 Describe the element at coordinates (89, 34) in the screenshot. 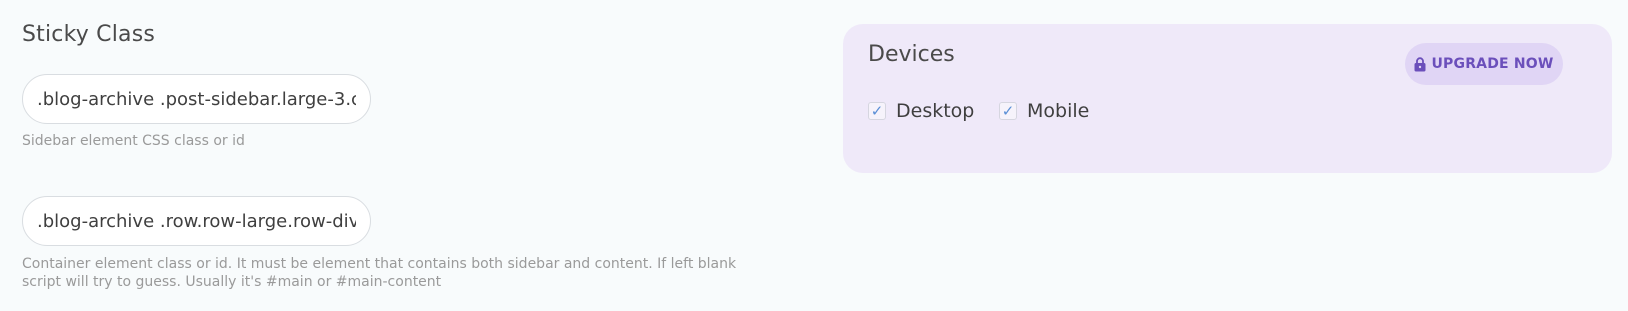

I see `sticky-class-title: Sticky Class` at that location.